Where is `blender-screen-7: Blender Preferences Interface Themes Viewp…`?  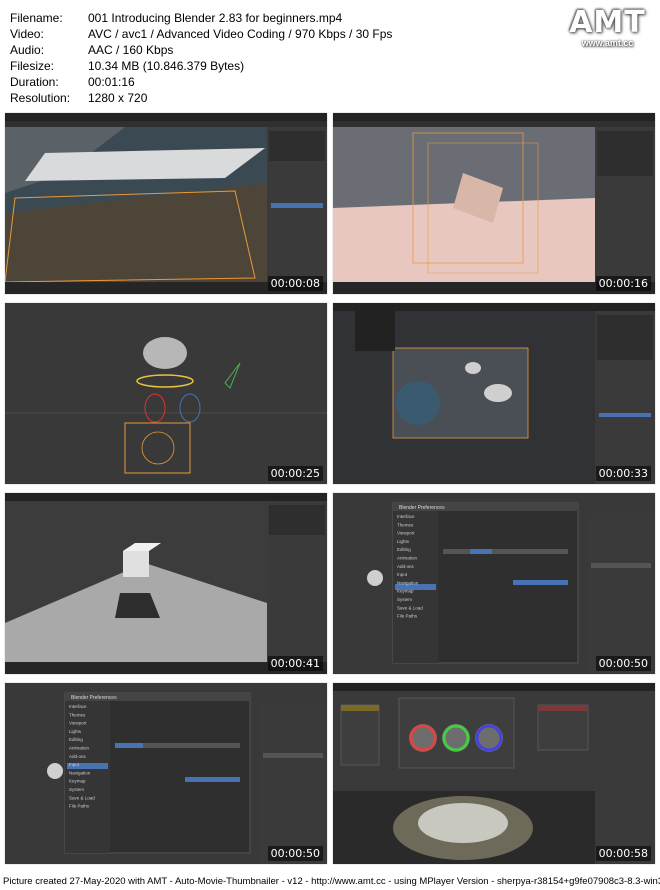
blender-screen-7: Blender Preferences Interface Themes Viewp… is located at coordinates (166, 773).